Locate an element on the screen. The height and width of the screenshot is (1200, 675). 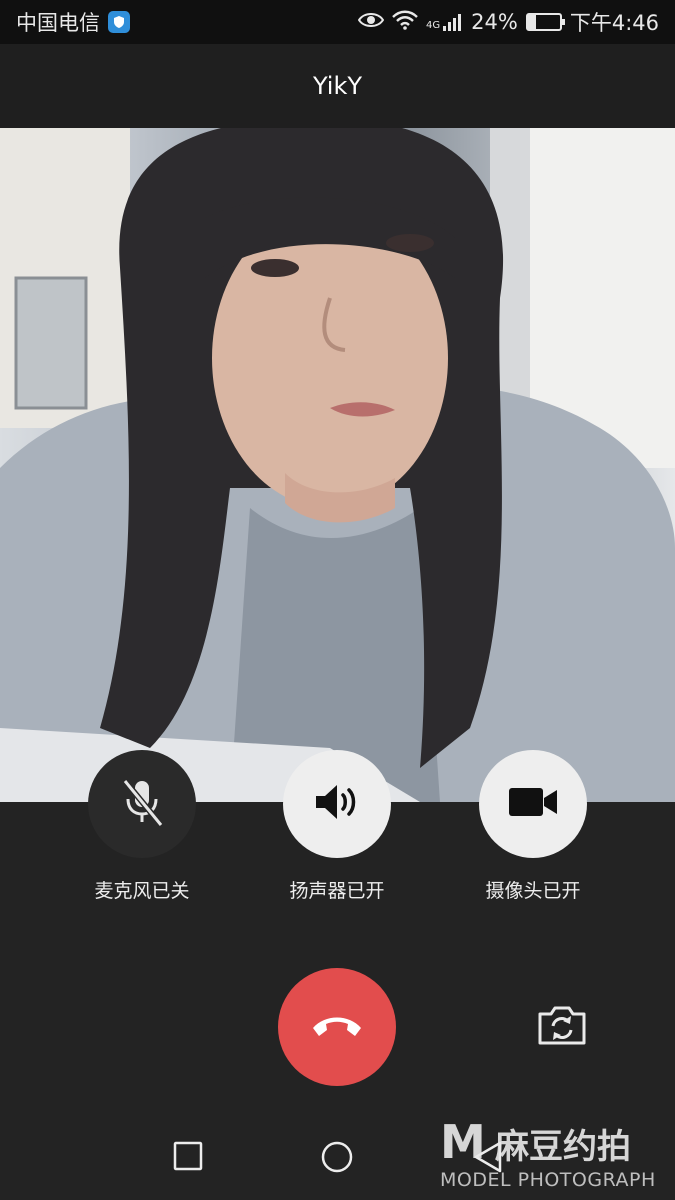
recents-button is located at coordinates (188, 1158).